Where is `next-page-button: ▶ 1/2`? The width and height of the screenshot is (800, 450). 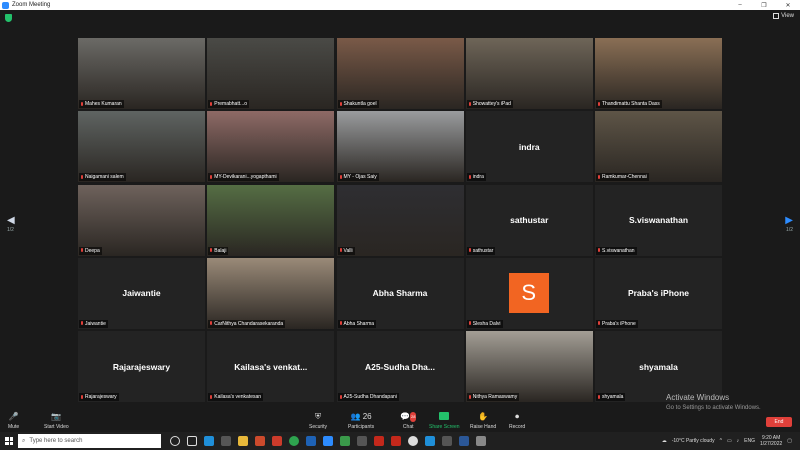 next-page-button: ▶ 1/2 is located at coordinates (789, 224).